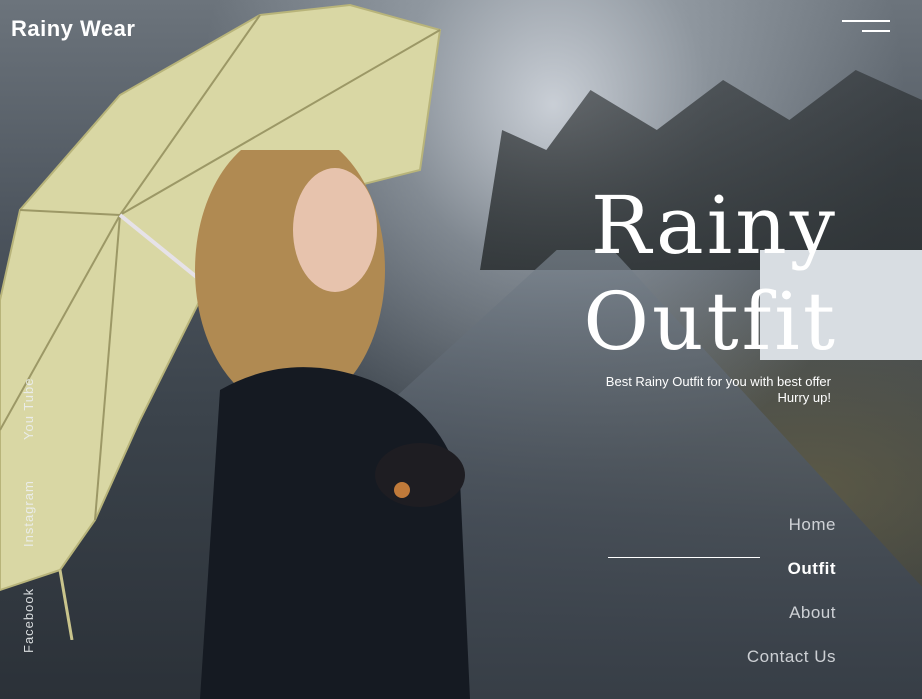 This screenshot has height=699, width=922. Describe the element at coordinates (791, 657) in the screenshot. I see `nav-item-contact-us: Contact Us` at that location.